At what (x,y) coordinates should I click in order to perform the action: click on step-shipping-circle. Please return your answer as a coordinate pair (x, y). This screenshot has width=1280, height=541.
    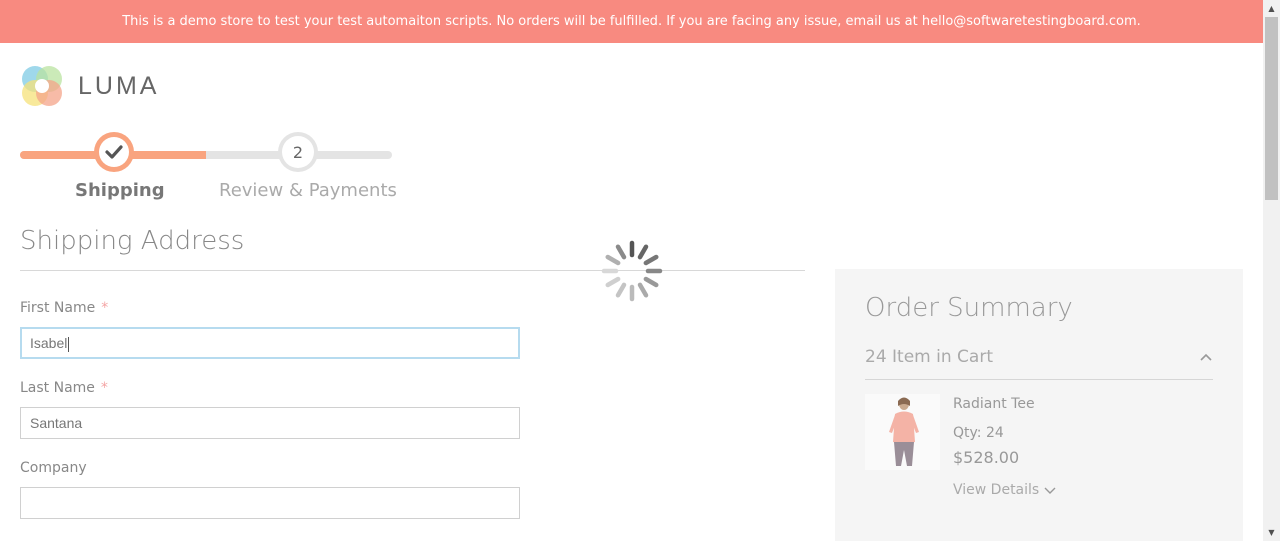
    Looking at the image, I should click on (114, 152).